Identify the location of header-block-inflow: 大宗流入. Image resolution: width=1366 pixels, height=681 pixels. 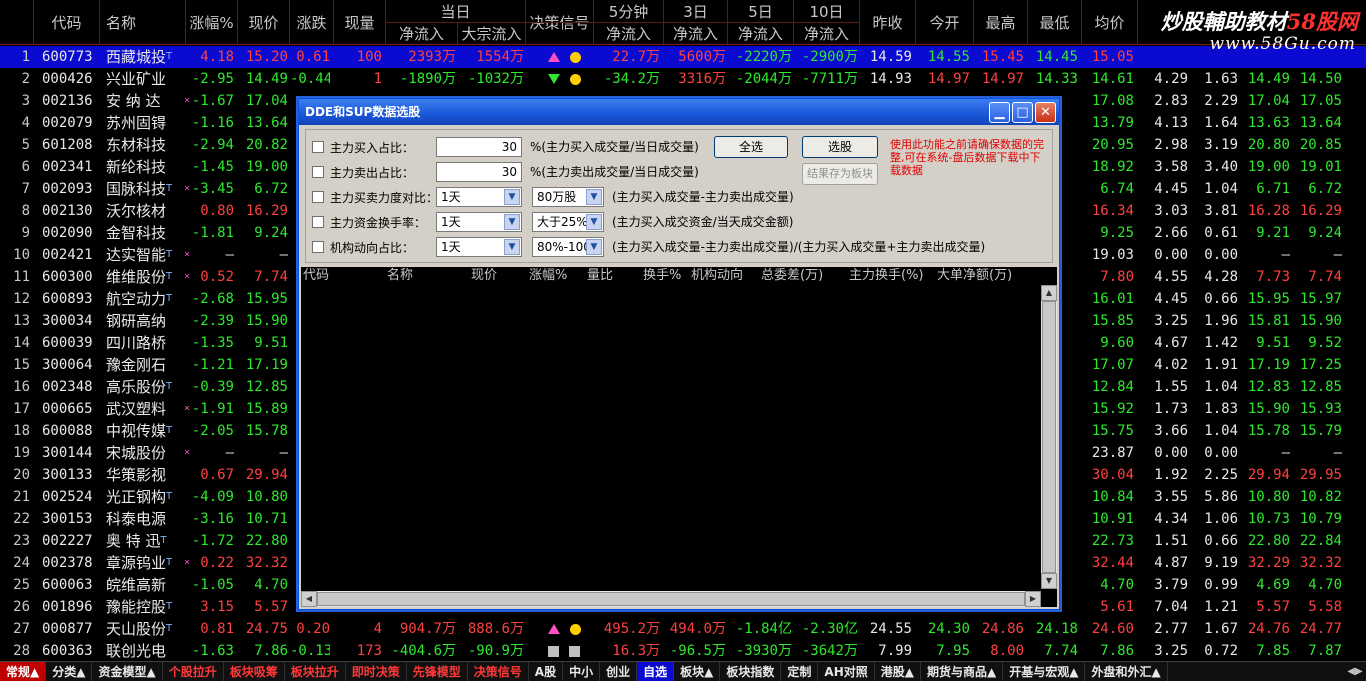
(492, 33).